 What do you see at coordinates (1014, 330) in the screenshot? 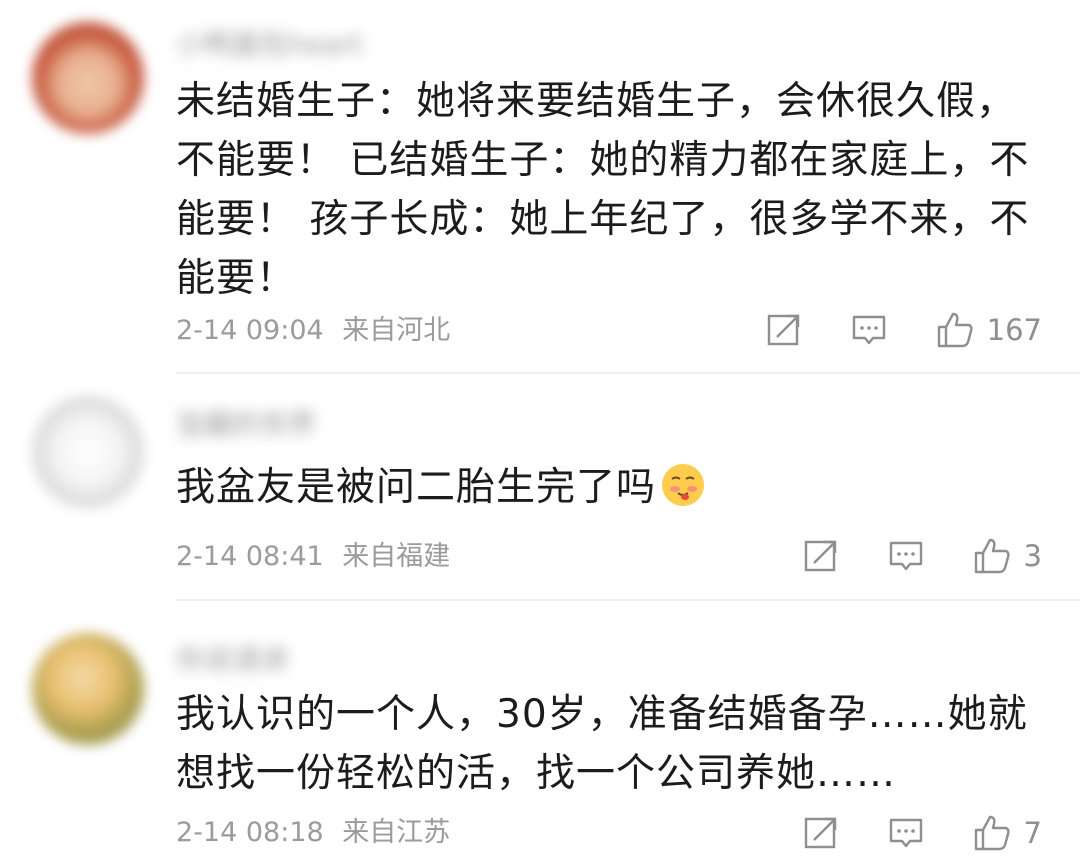
I see `like-count: 167` at bounding box center [1014, 330].